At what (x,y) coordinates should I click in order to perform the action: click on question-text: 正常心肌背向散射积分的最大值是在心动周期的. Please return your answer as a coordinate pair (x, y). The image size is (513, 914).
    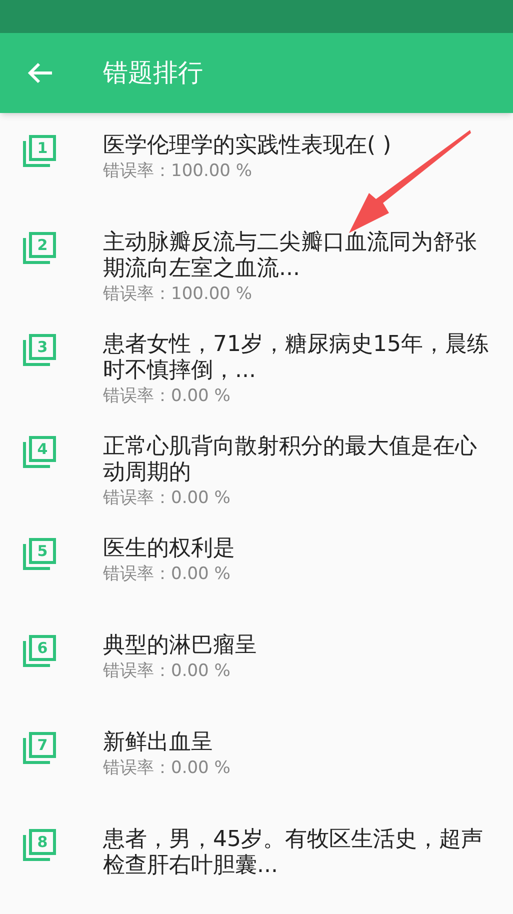
    Looking at the image, I should click on (290, 460).